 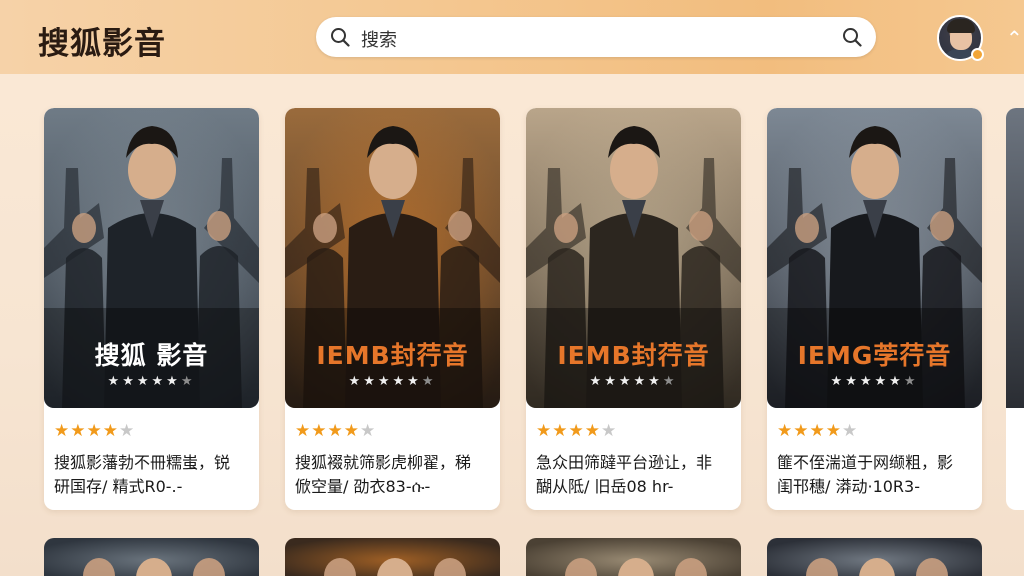 What do you see at coordinates (874, 258) in the screenshot?
I see `movie-poster: IEMG茡荇音 ★★★★★★` at bounding box center [874, 258].